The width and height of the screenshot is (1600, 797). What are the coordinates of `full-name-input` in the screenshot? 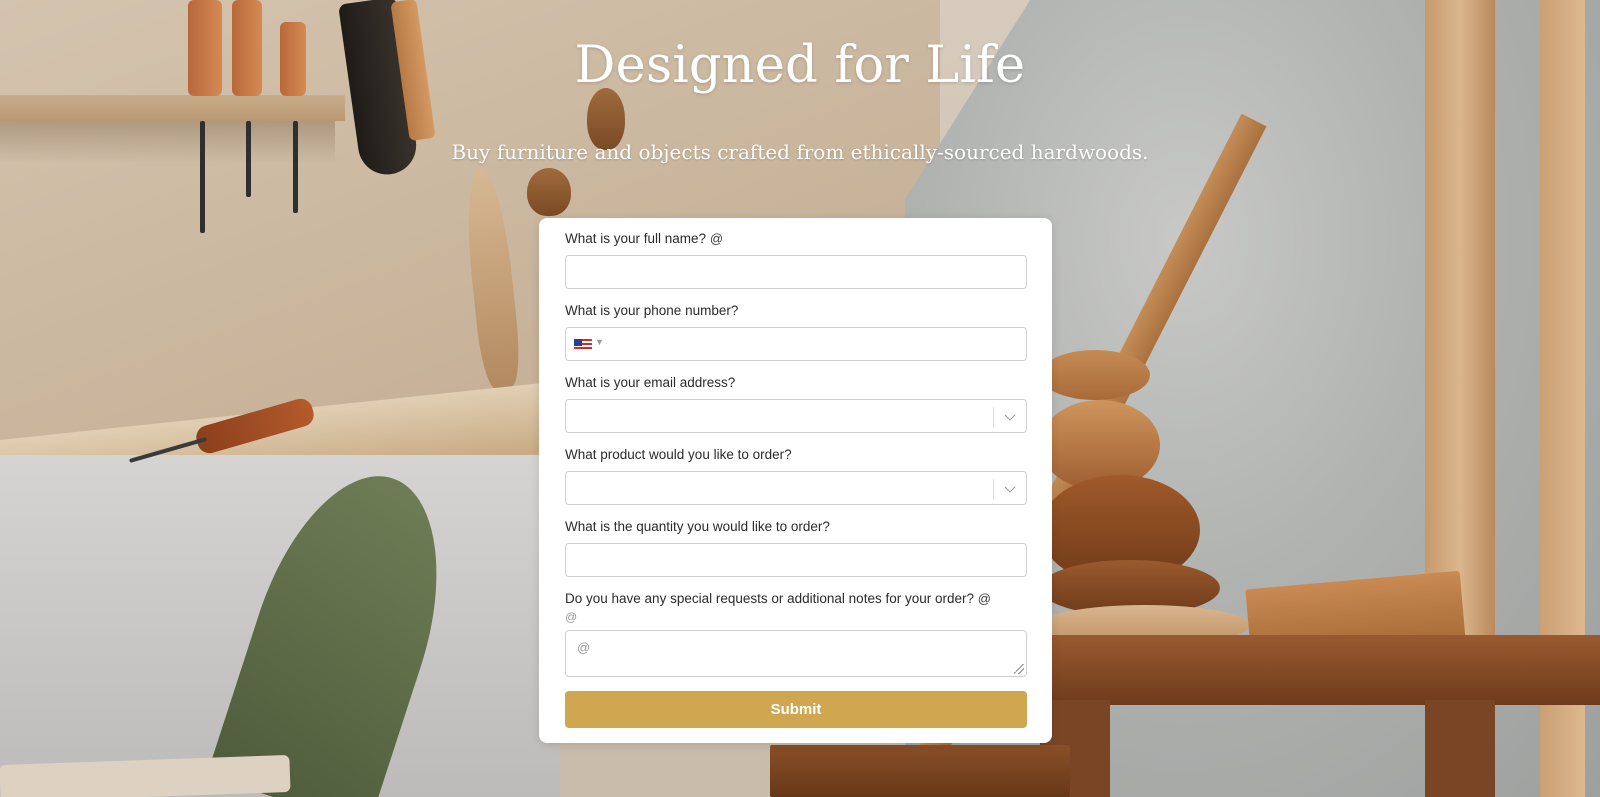 It's located at (796, 272).